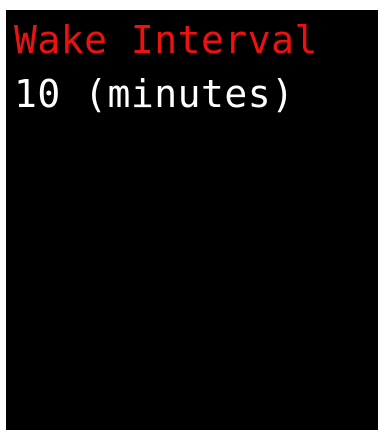 The width and height of the screenshot is (383, 430). What do you see at coordinates (166, 40) in the screenshot?
I see `setting-title: Wake Interval` at bounding box center [166, 40].